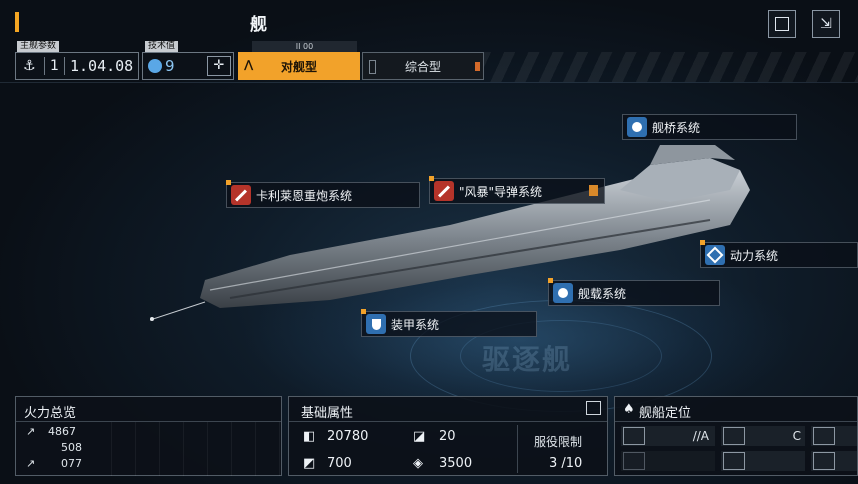 The width and height of the screenshot is (858, 484). What do you see at coordinates (477, 66) in the screenshot?
I see `tab-marker` at bounding box center [477, 66].